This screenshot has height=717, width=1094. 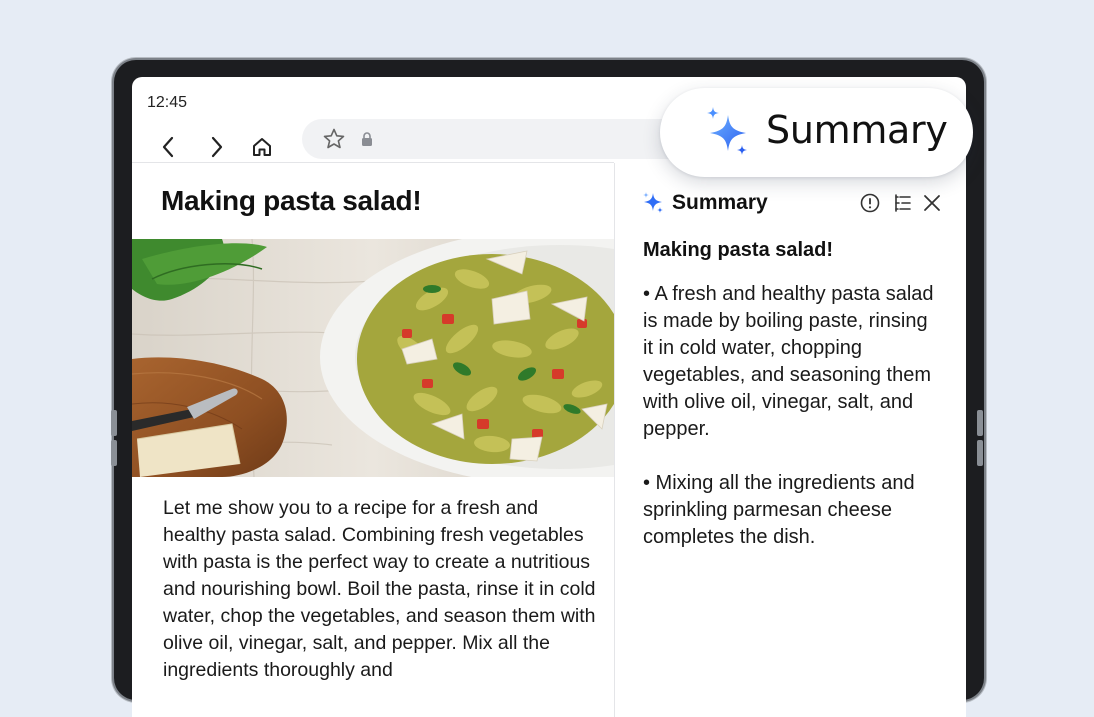 I want to click on home-button, so click(x=262, y=147).